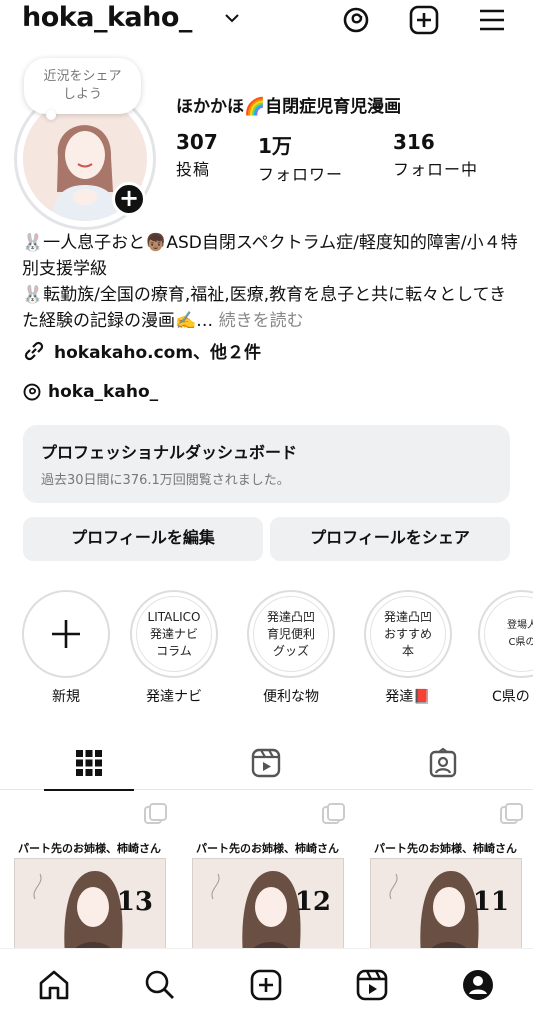 The height and width of the screenshot is (1024, 533). I want to click on highlight-cover-text: 発達凸凹 育児便利 グッズ, so click(291, 634).